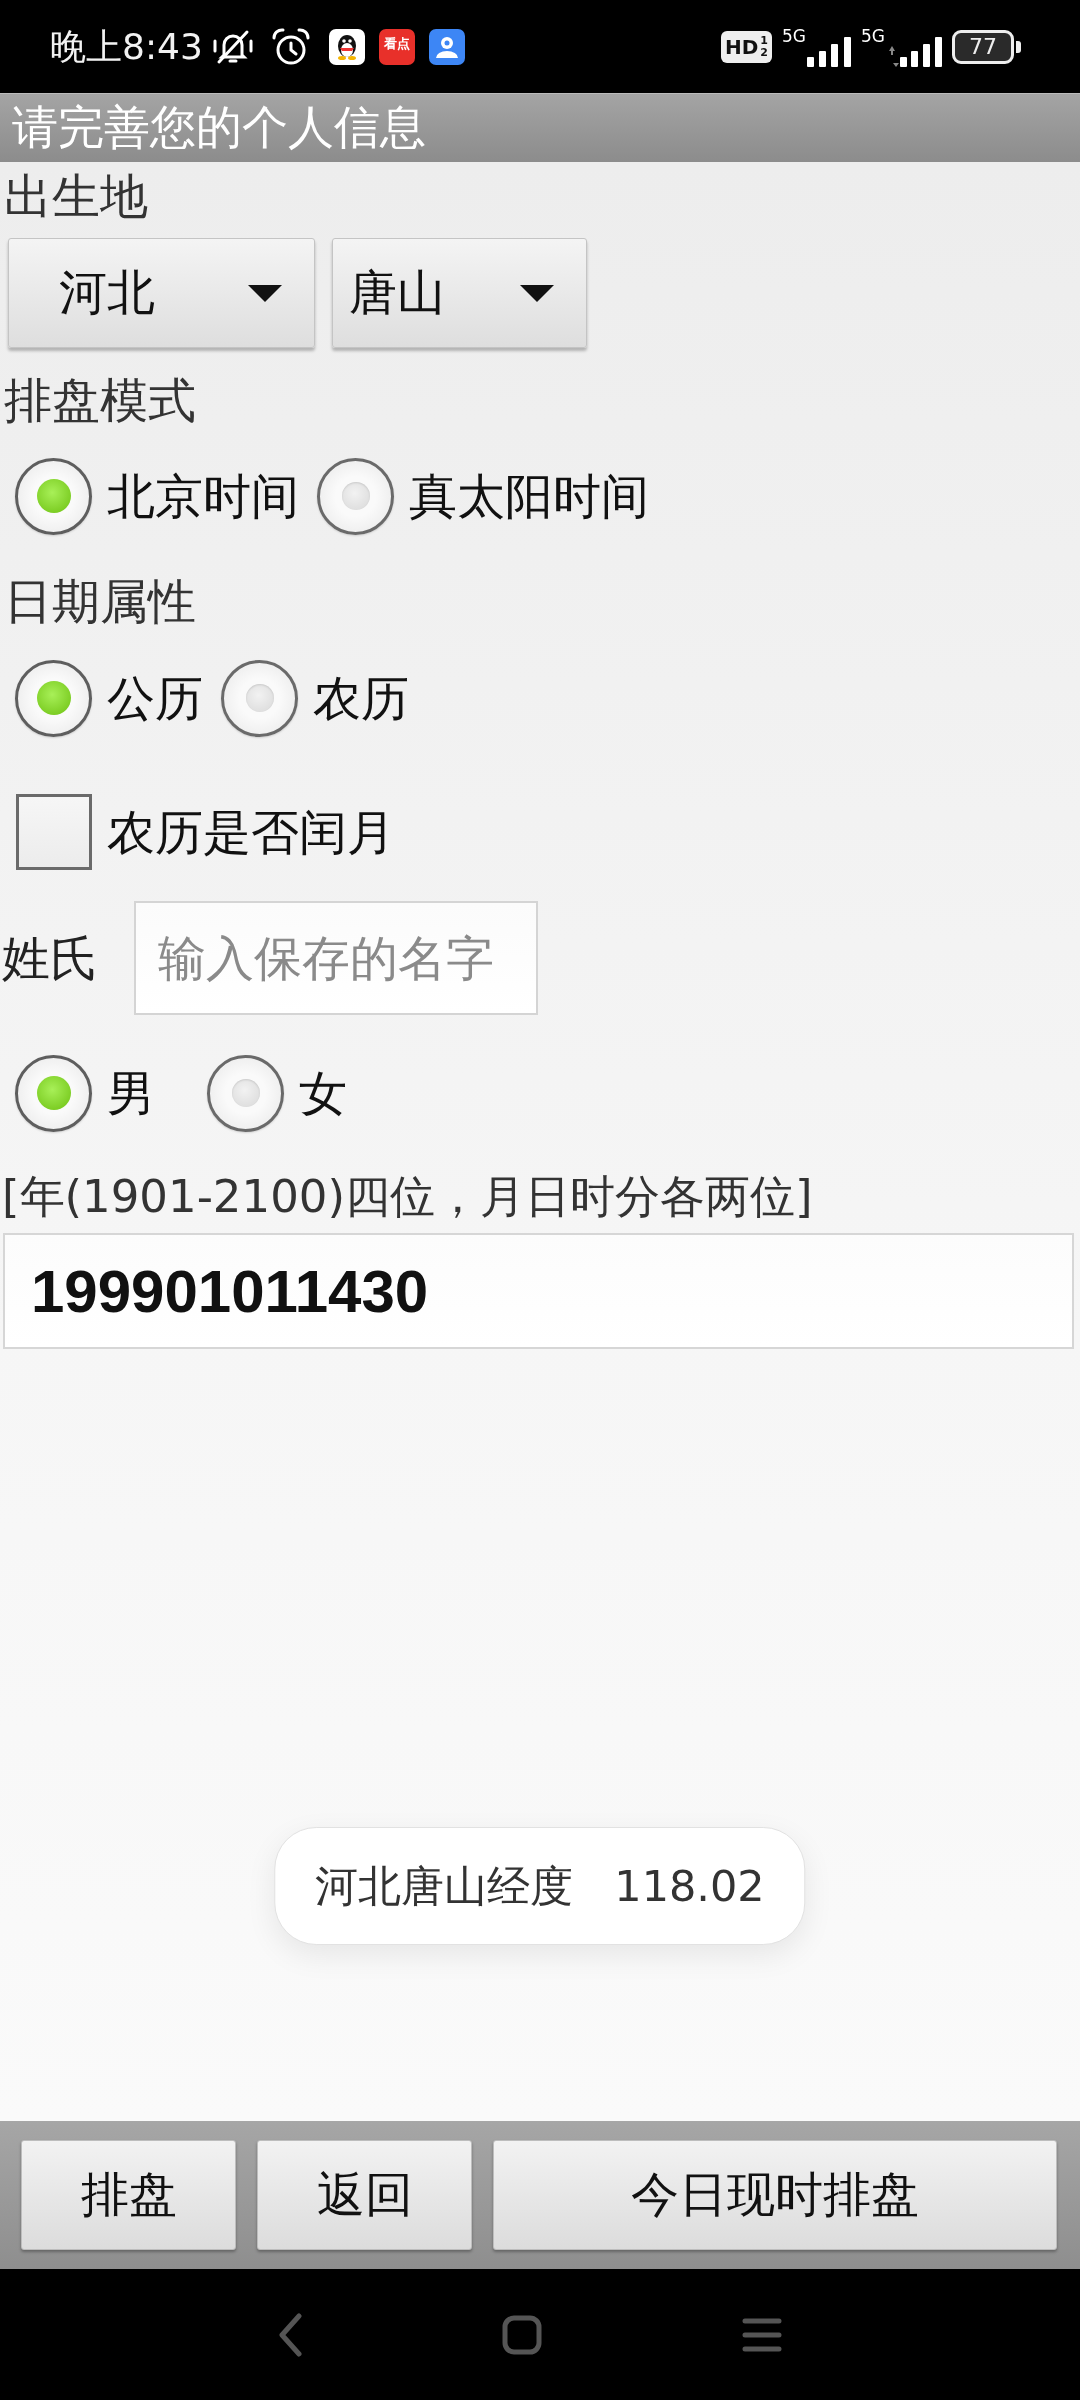 The height and width of the screenshot is (2400, 1080). Describe the element at coordinates (128, 2195) in the screenshot. I see `chart-button: 排盘` at that location.